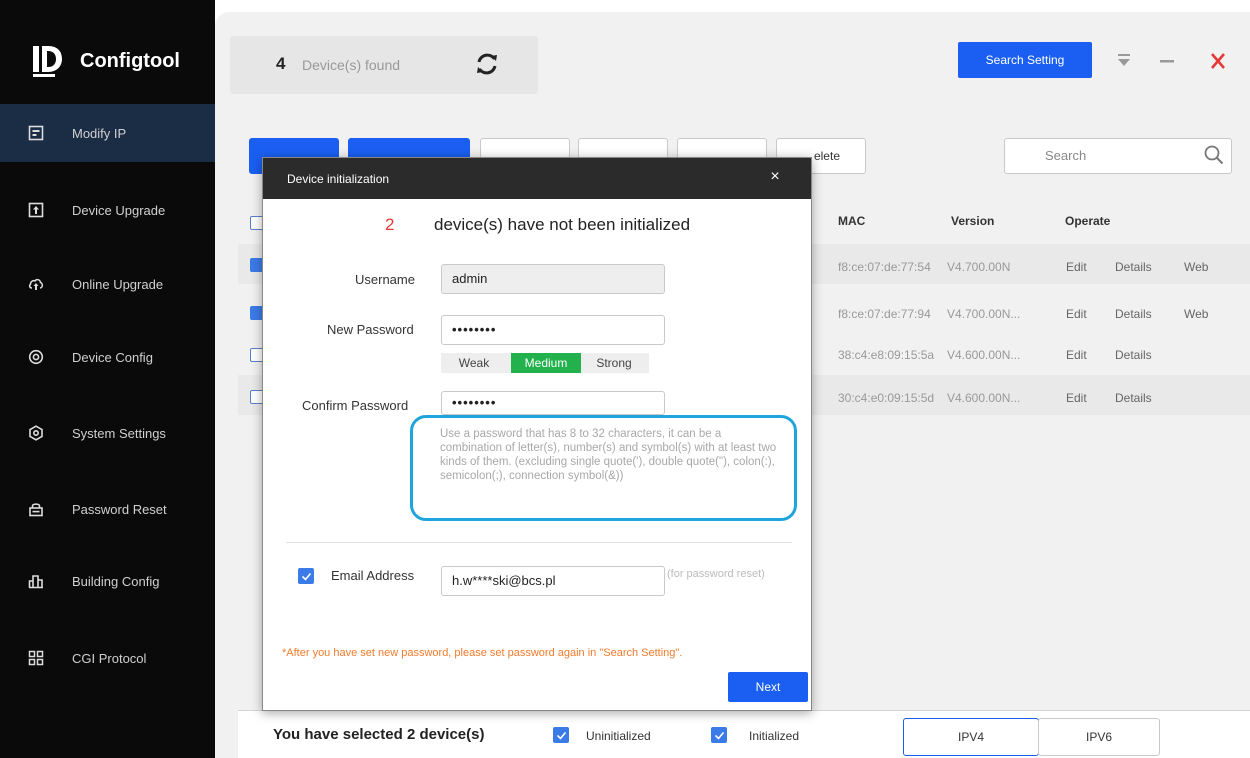 The height and width of the screenshot is (758, 1250). What do you see at coordinates (1088, 221) in the screenshot?
I see `column-header-operate: Operate` at bounding box center [1088, 221].